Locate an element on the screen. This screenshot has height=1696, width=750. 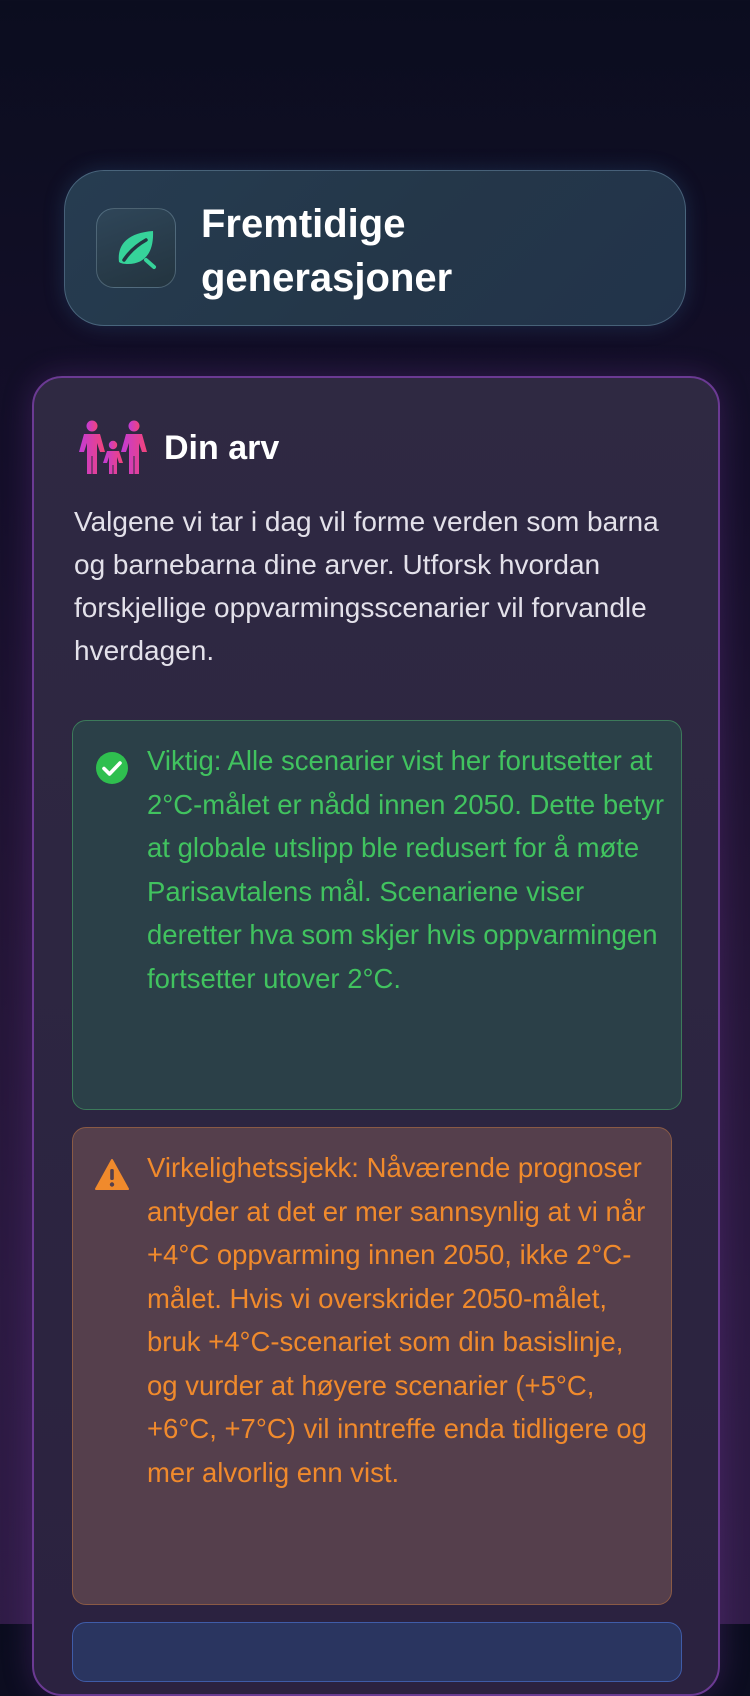
next-section-card is located at coordinates (377, 1652).